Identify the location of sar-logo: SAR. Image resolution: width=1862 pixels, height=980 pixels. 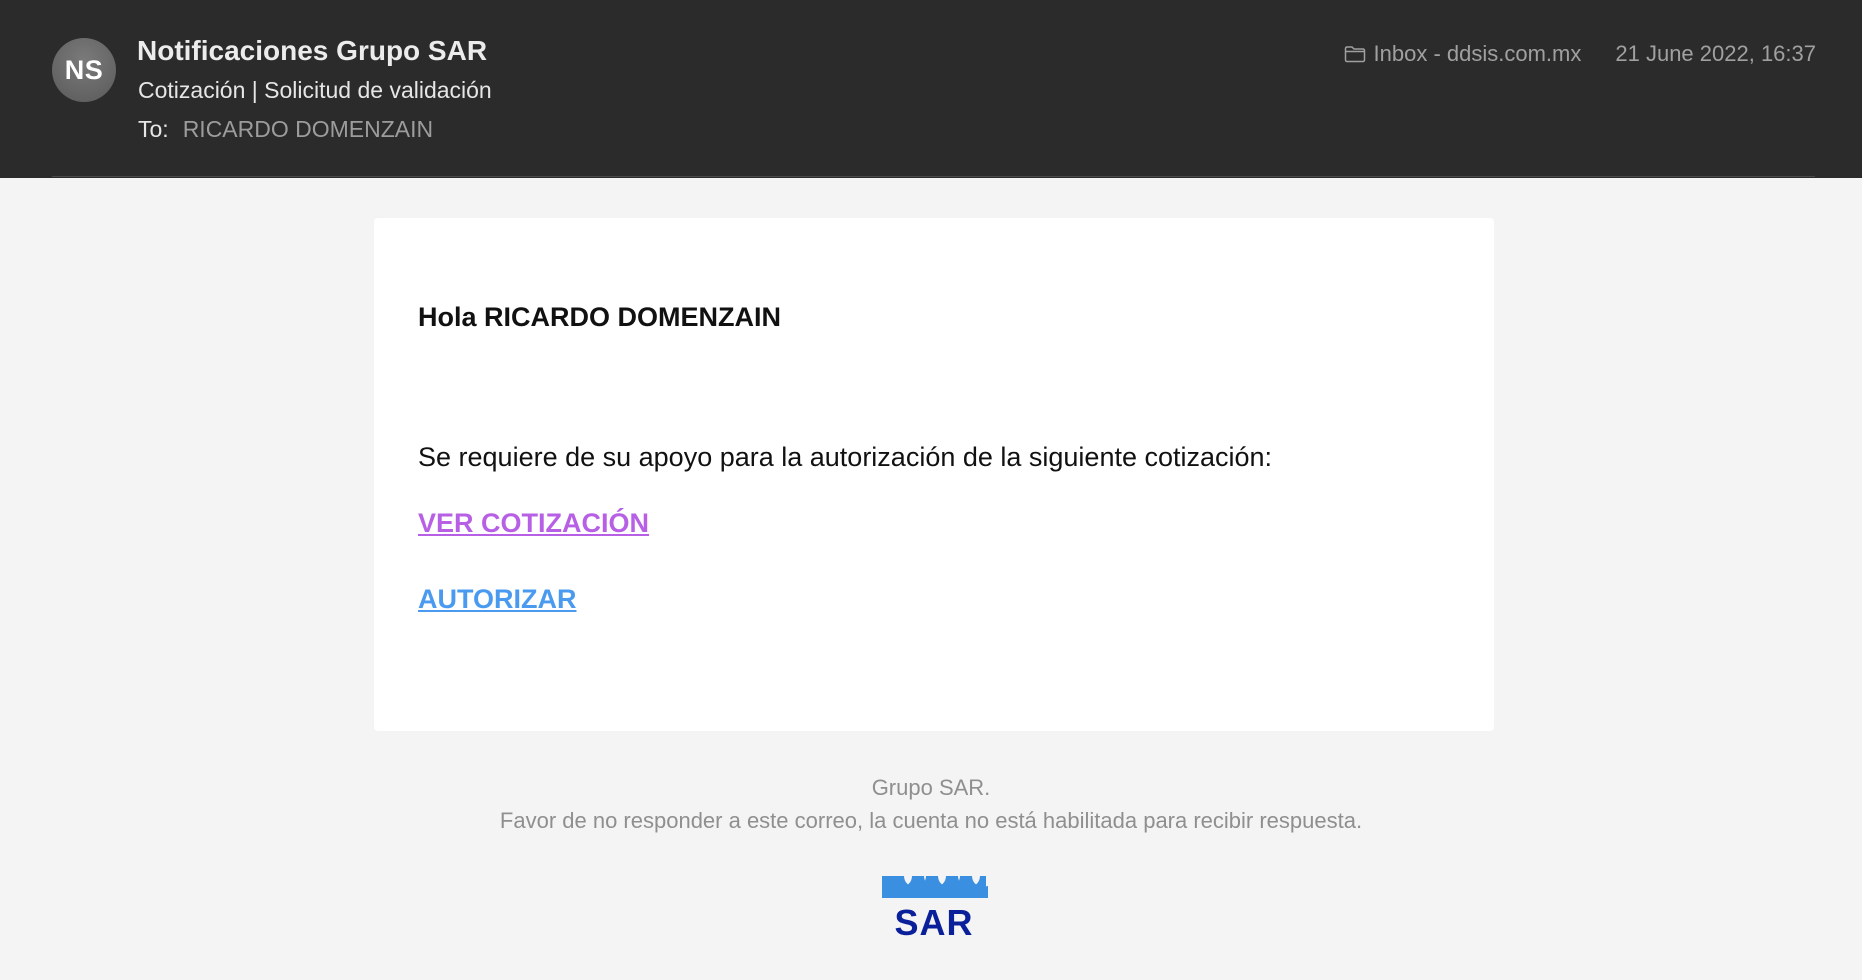
(935, 907).